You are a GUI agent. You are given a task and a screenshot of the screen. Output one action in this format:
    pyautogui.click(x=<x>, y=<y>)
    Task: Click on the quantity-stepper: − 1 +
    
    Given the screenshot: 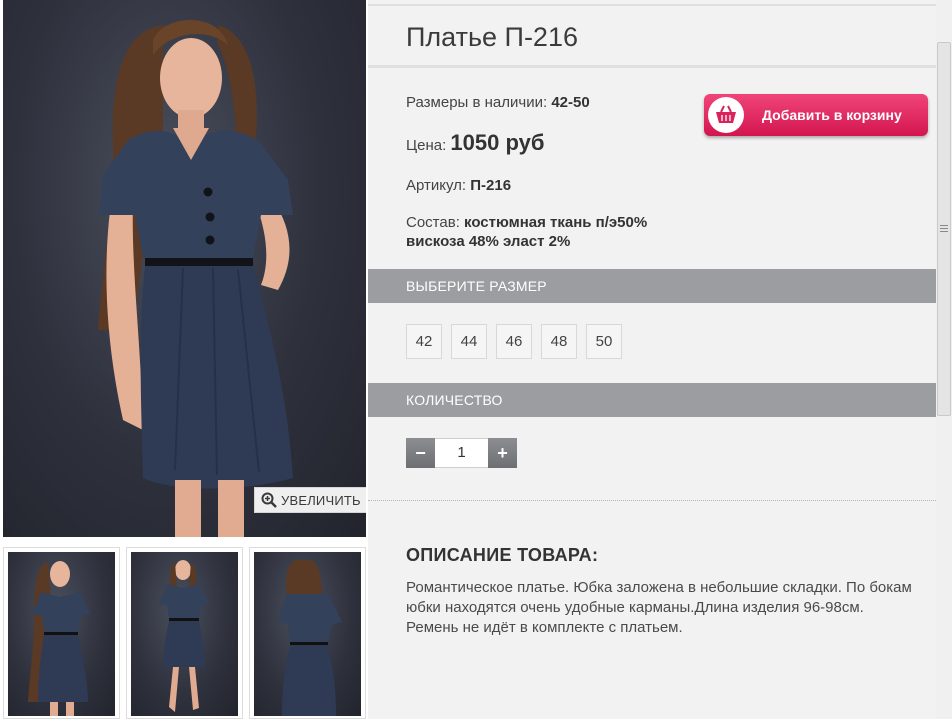 What is the action you would take?
    pyautogui.click(x=461, y=453)
    